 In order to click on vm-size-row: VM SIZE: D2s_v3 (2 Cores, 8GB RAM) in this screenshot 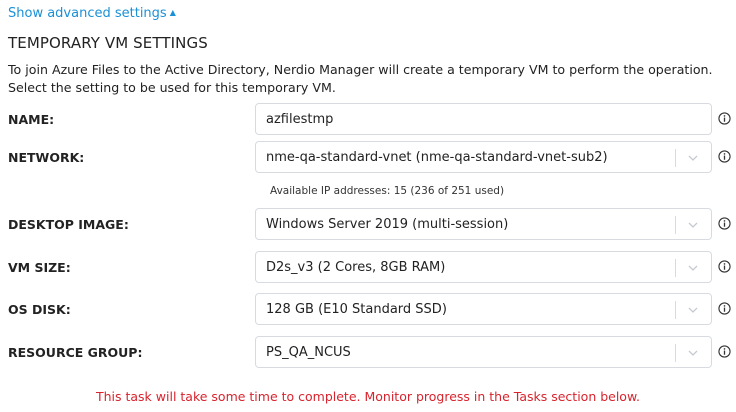, I will do `click(368, 268)`.